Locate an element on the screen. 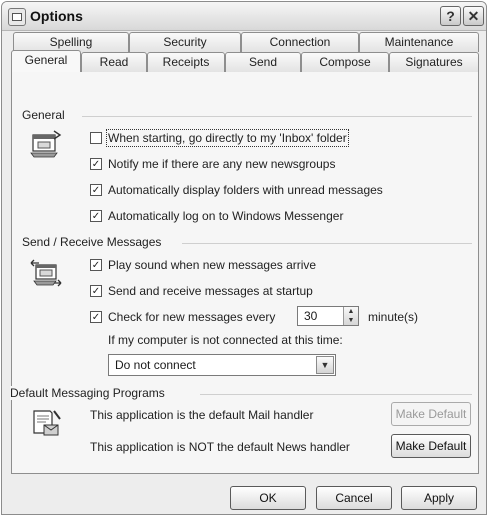  mail-window-icon is located at coordinates (46, 144).